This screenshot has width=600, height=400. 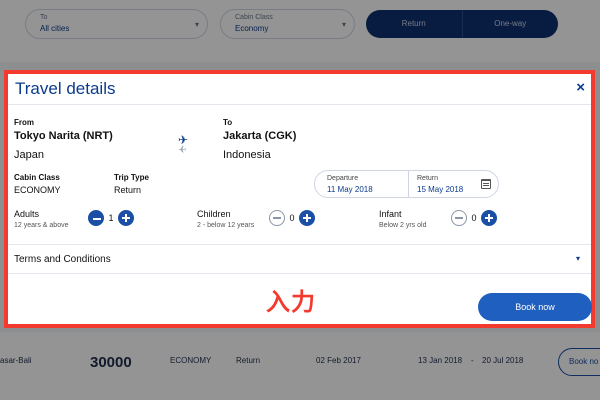 I want to click on annotation-label: 入力, so click(x=291, y=302).